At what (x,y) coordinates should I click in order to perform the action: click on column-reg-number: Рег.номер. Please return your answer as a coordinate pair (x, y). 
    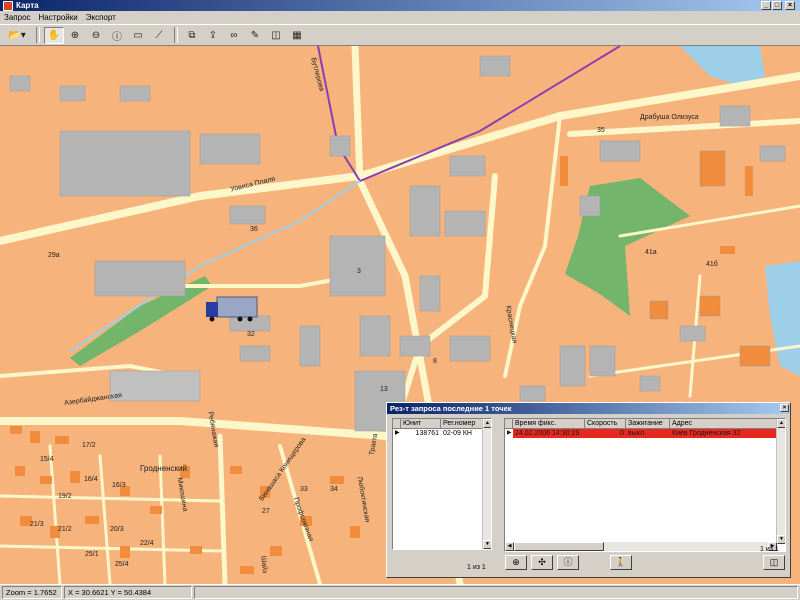
    Looking at the image, I should click on (462, 424).